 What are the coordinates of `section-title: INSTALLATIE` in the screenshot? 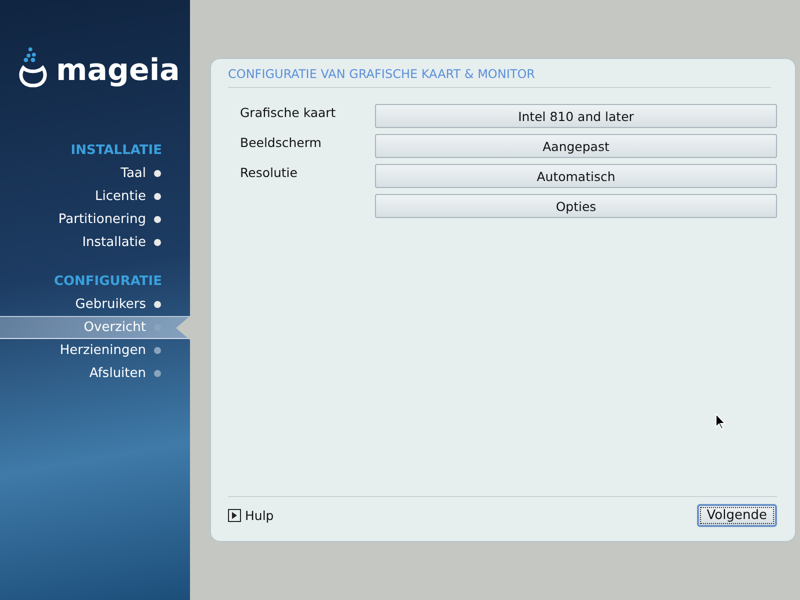 It's located at (116, 150).